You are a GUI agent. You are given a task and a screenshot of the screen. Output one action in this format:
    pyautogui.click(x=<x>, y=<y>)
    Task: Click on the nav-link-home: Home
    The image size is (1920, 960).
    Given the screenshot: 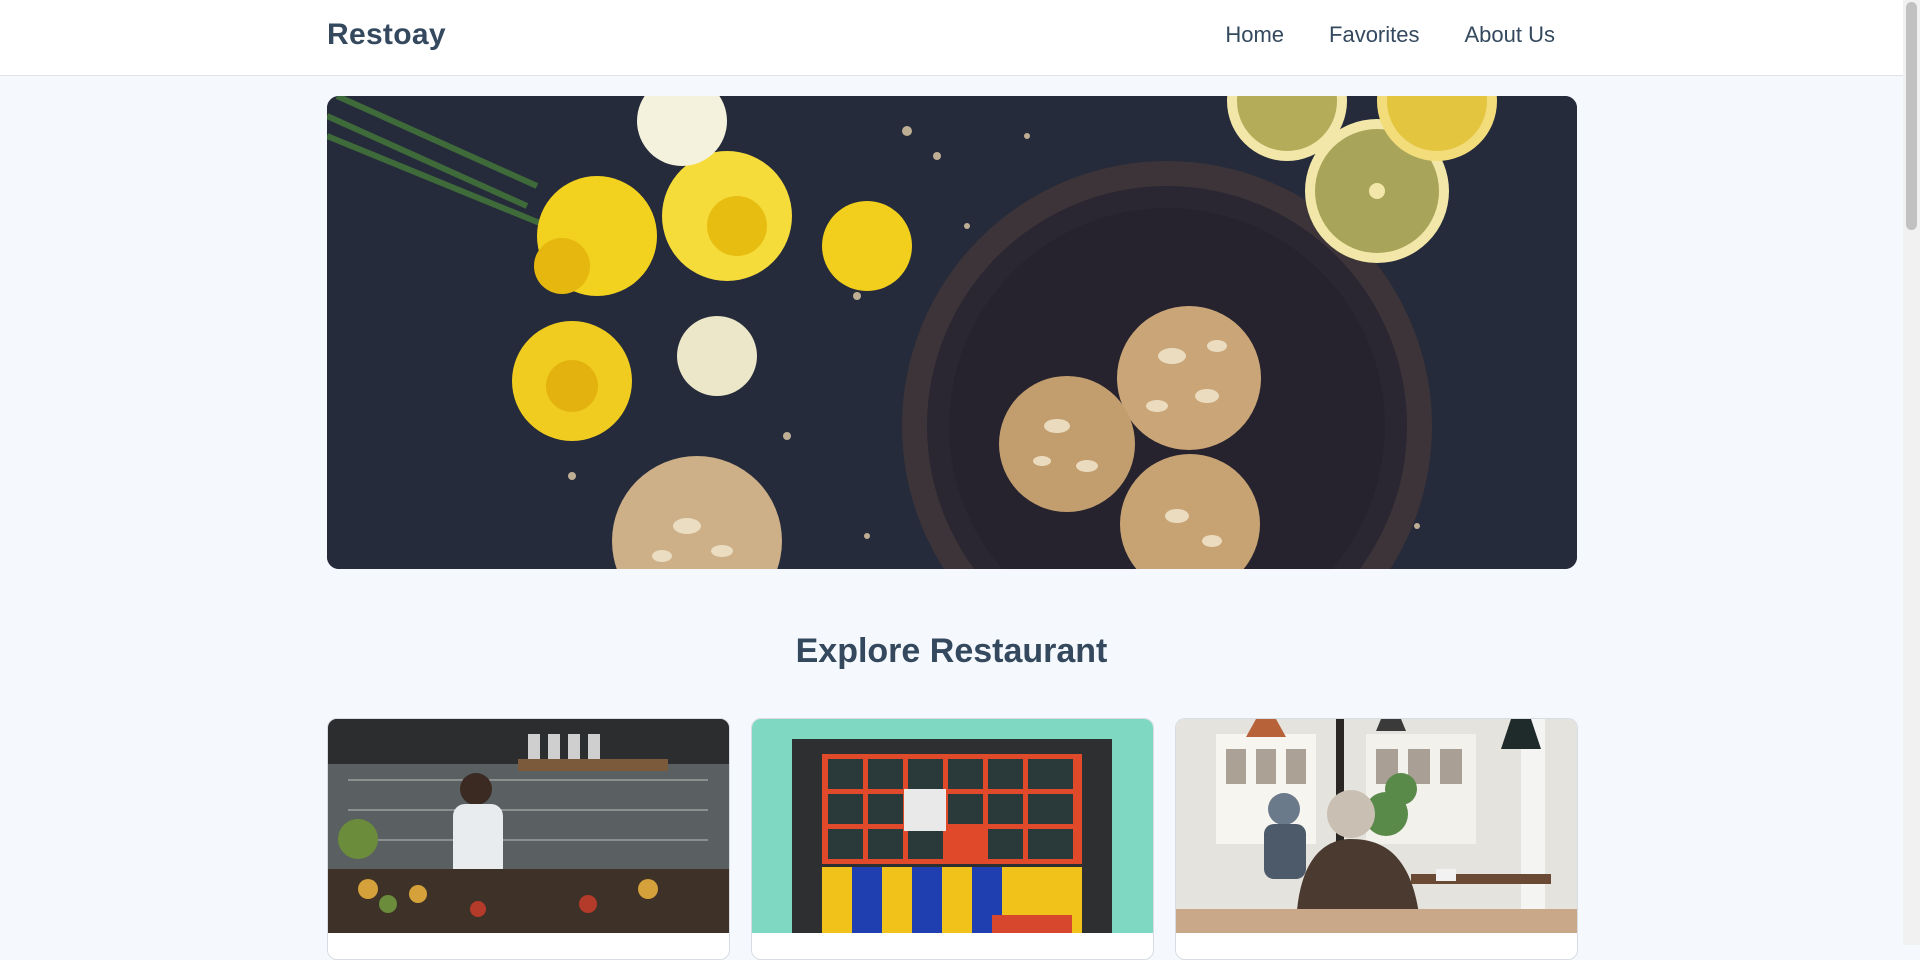 What is the action you would take?
    pyautogui.click(x=1254, y=35)
    